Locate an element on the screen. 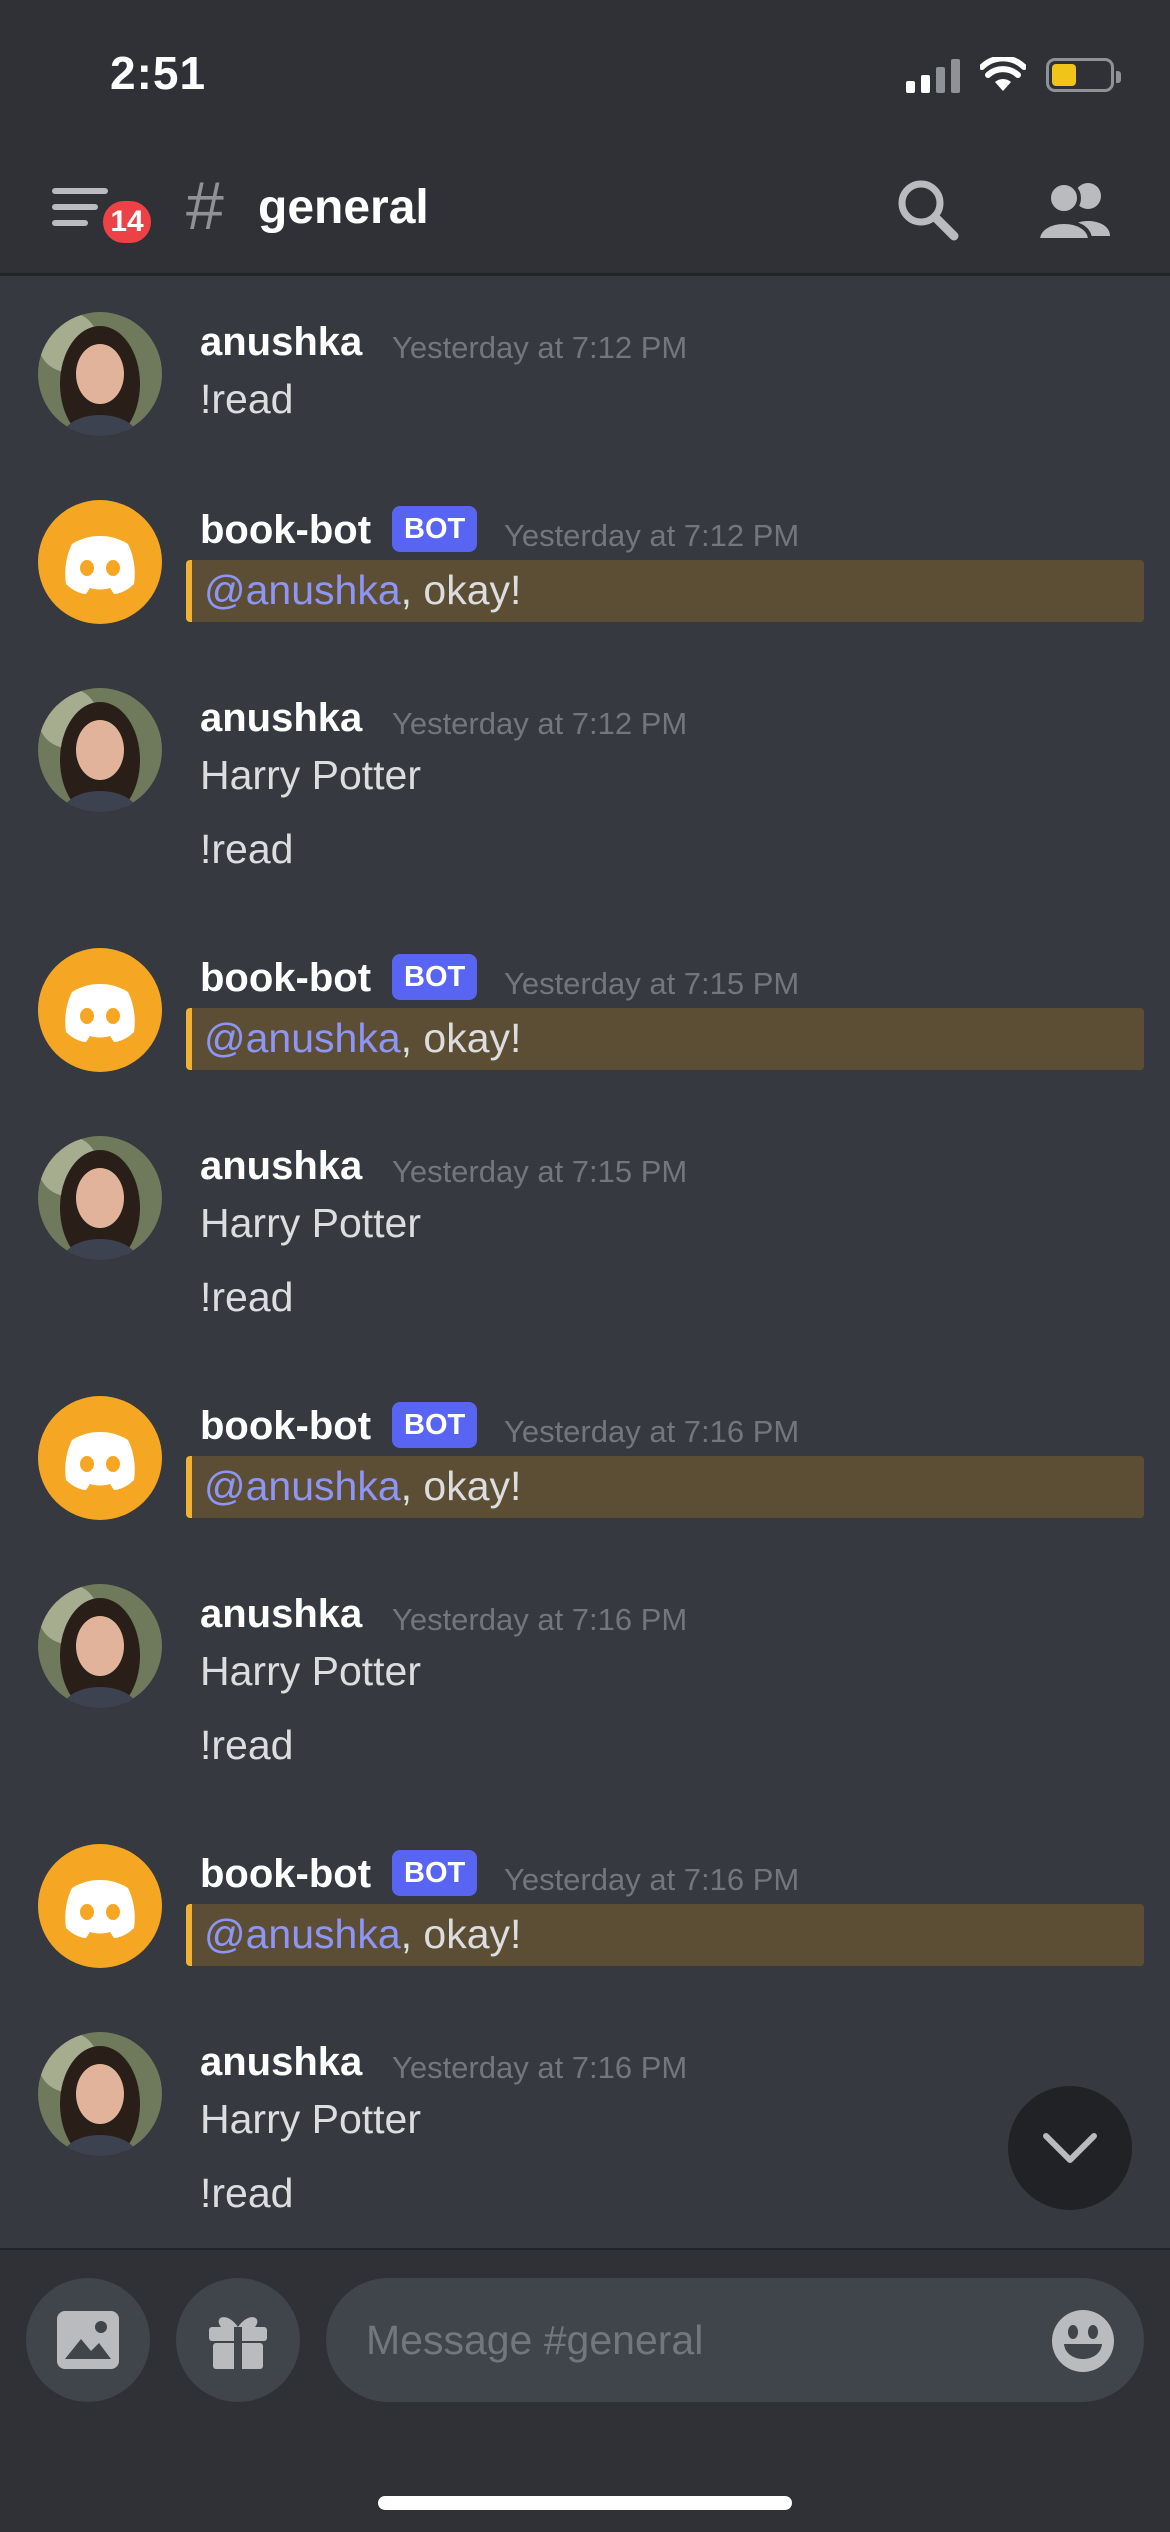 Image resolution: width=1170 pixels, height=2532 pixels. top-bar: 2:51 14 # general is located at coordinates (585, 138).